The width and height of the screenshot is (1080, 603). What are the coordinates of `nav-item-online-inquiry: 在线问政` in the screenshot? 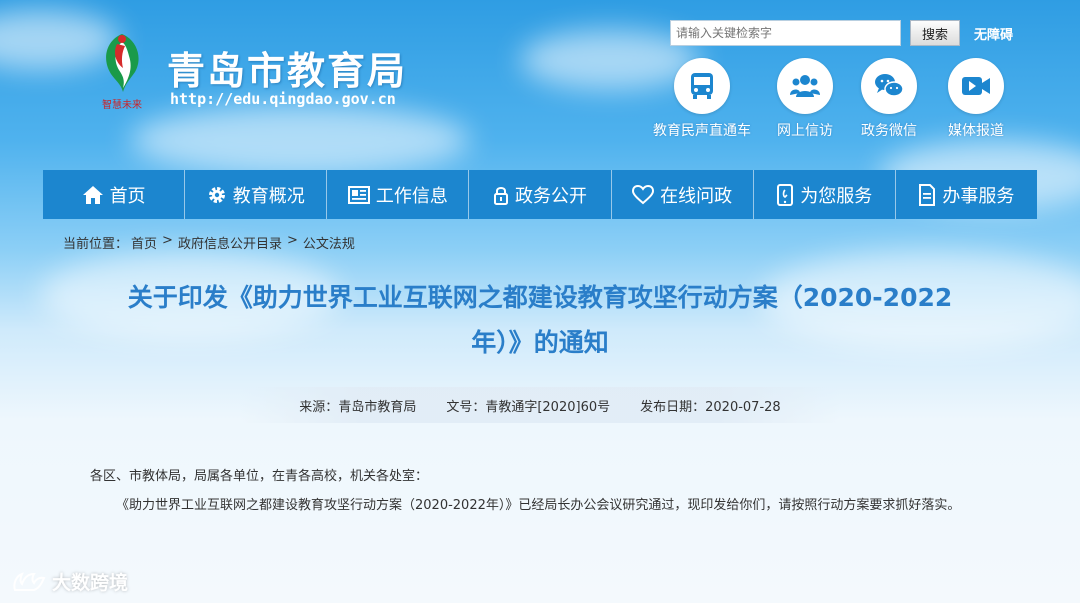 It's located at (683, 194).